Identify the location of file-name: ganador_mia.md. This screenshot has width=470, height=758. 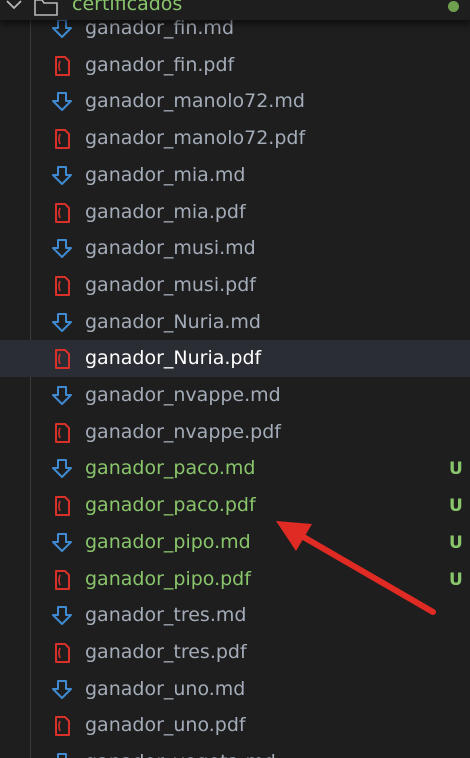
(165, 174).